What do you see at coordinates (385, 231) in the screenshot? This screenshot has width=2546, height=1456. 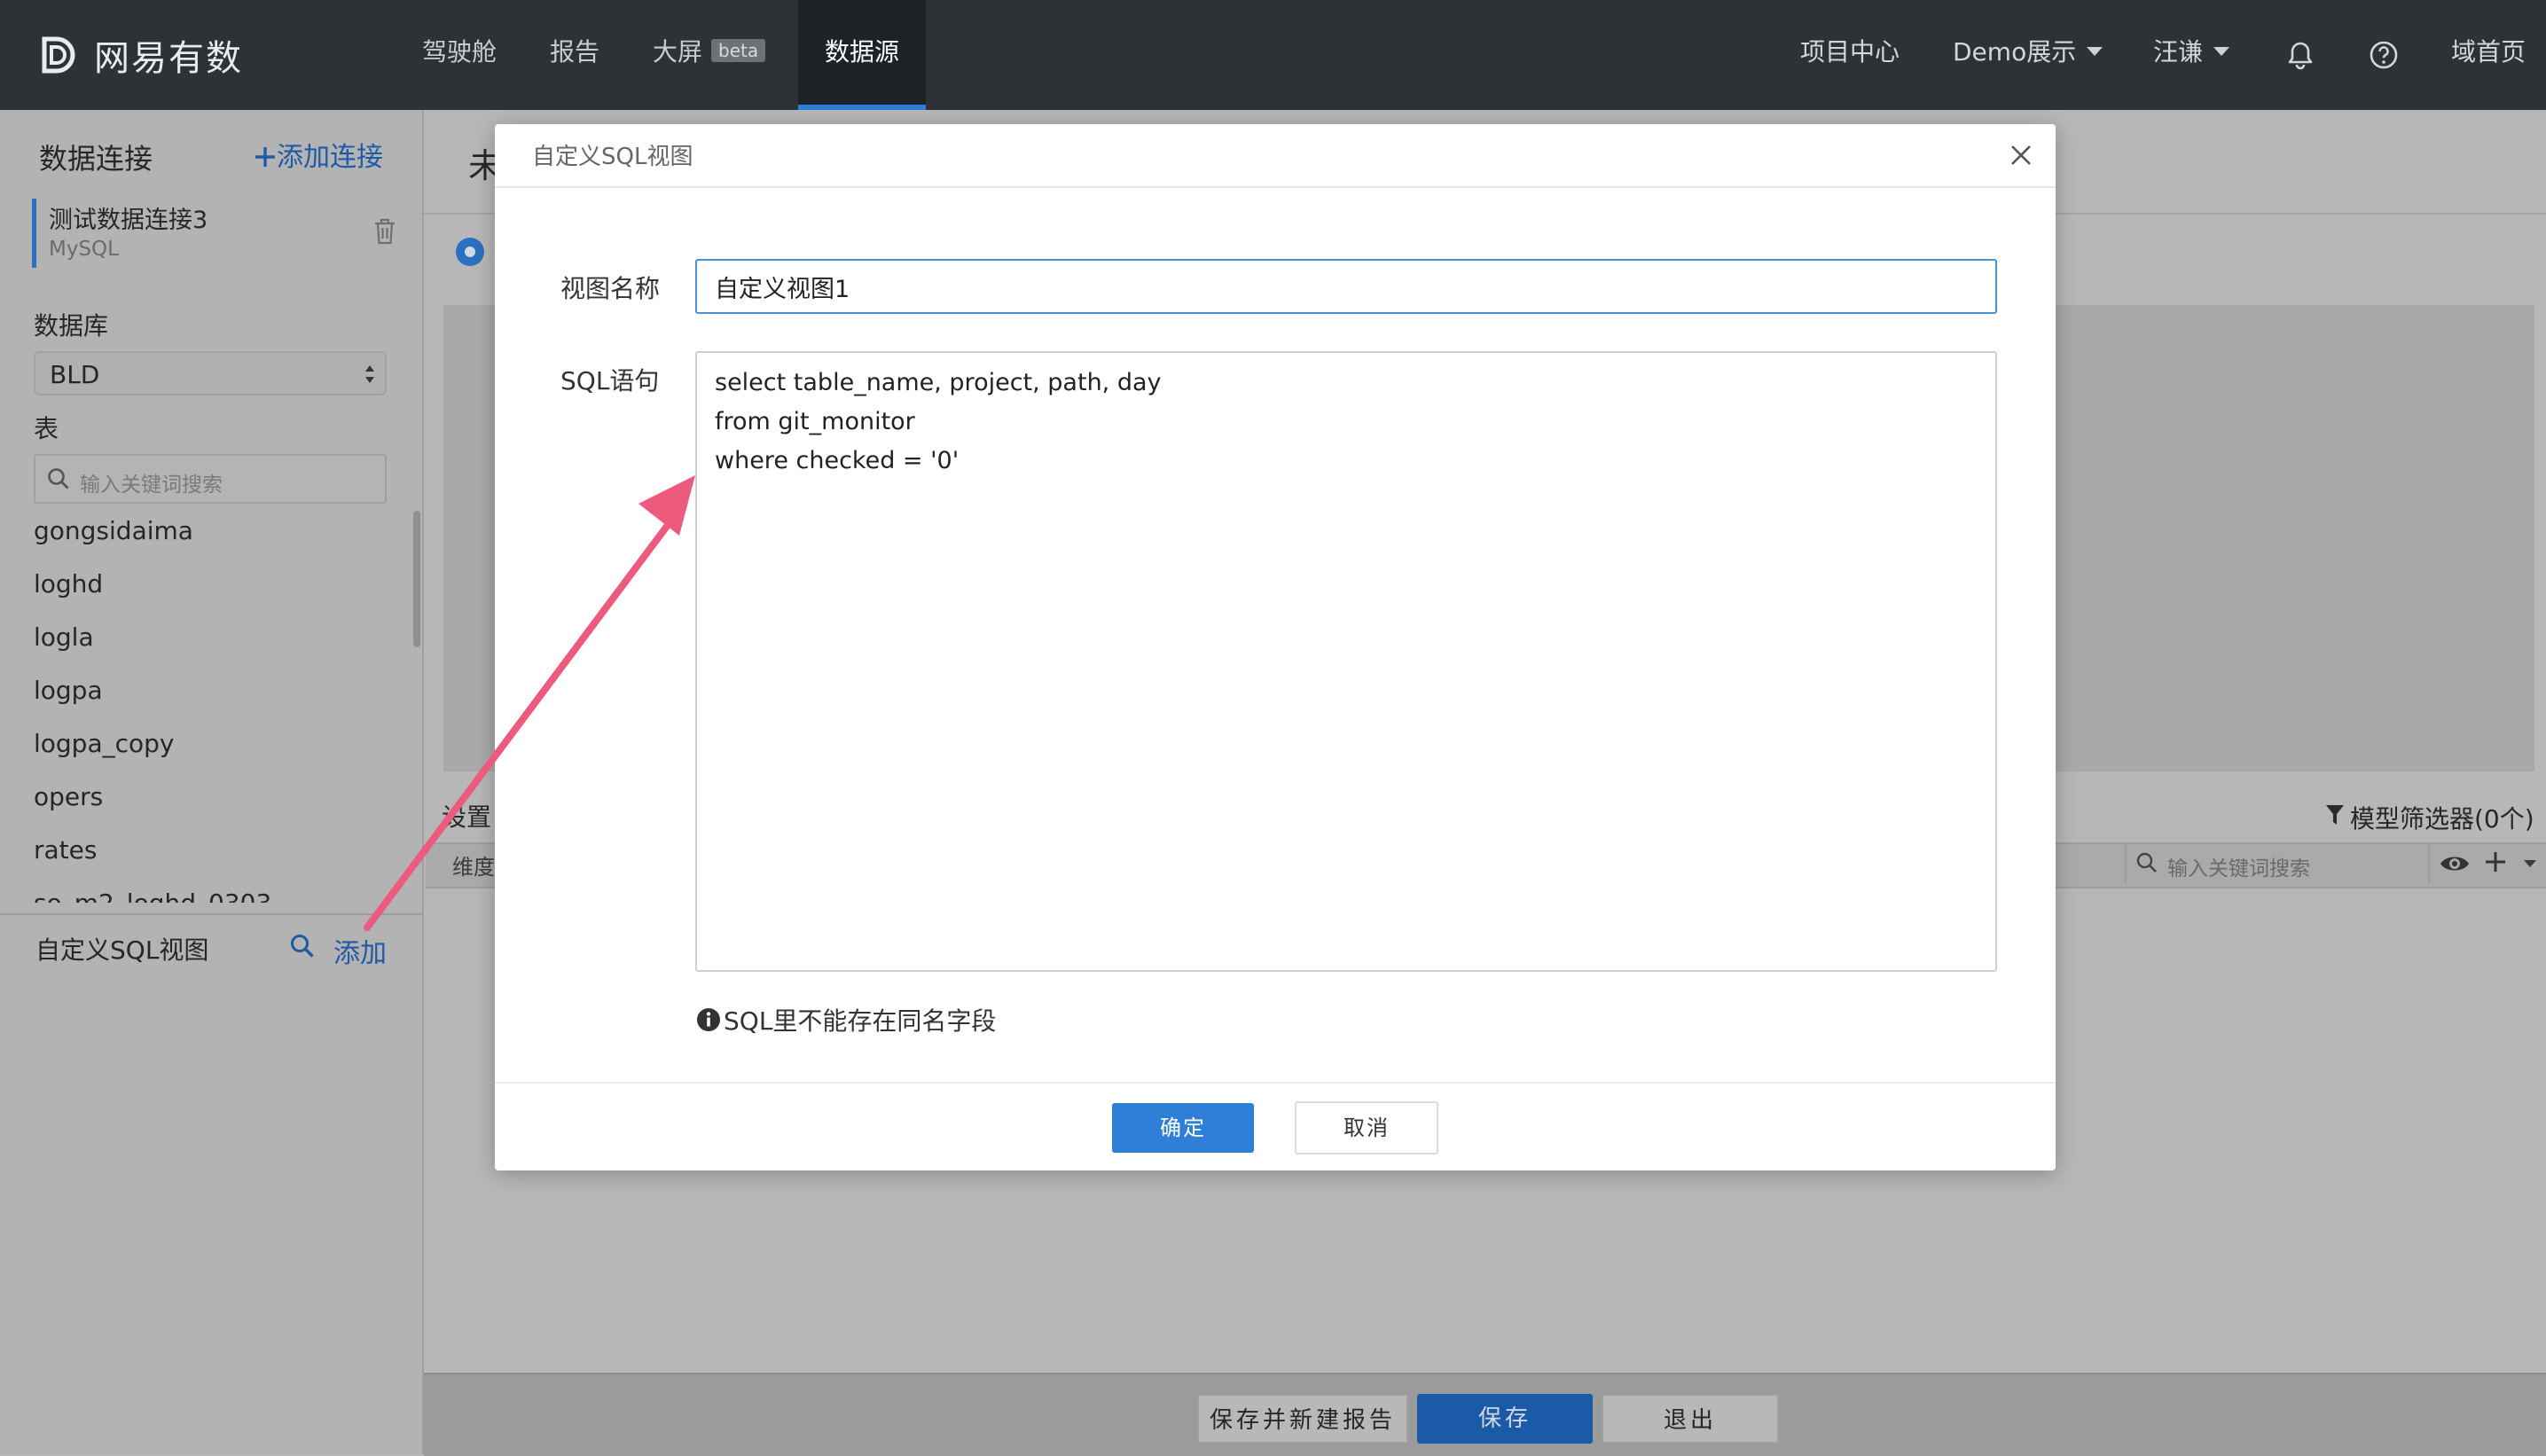 I see `trash-icon` at bounding box center [385, 231].